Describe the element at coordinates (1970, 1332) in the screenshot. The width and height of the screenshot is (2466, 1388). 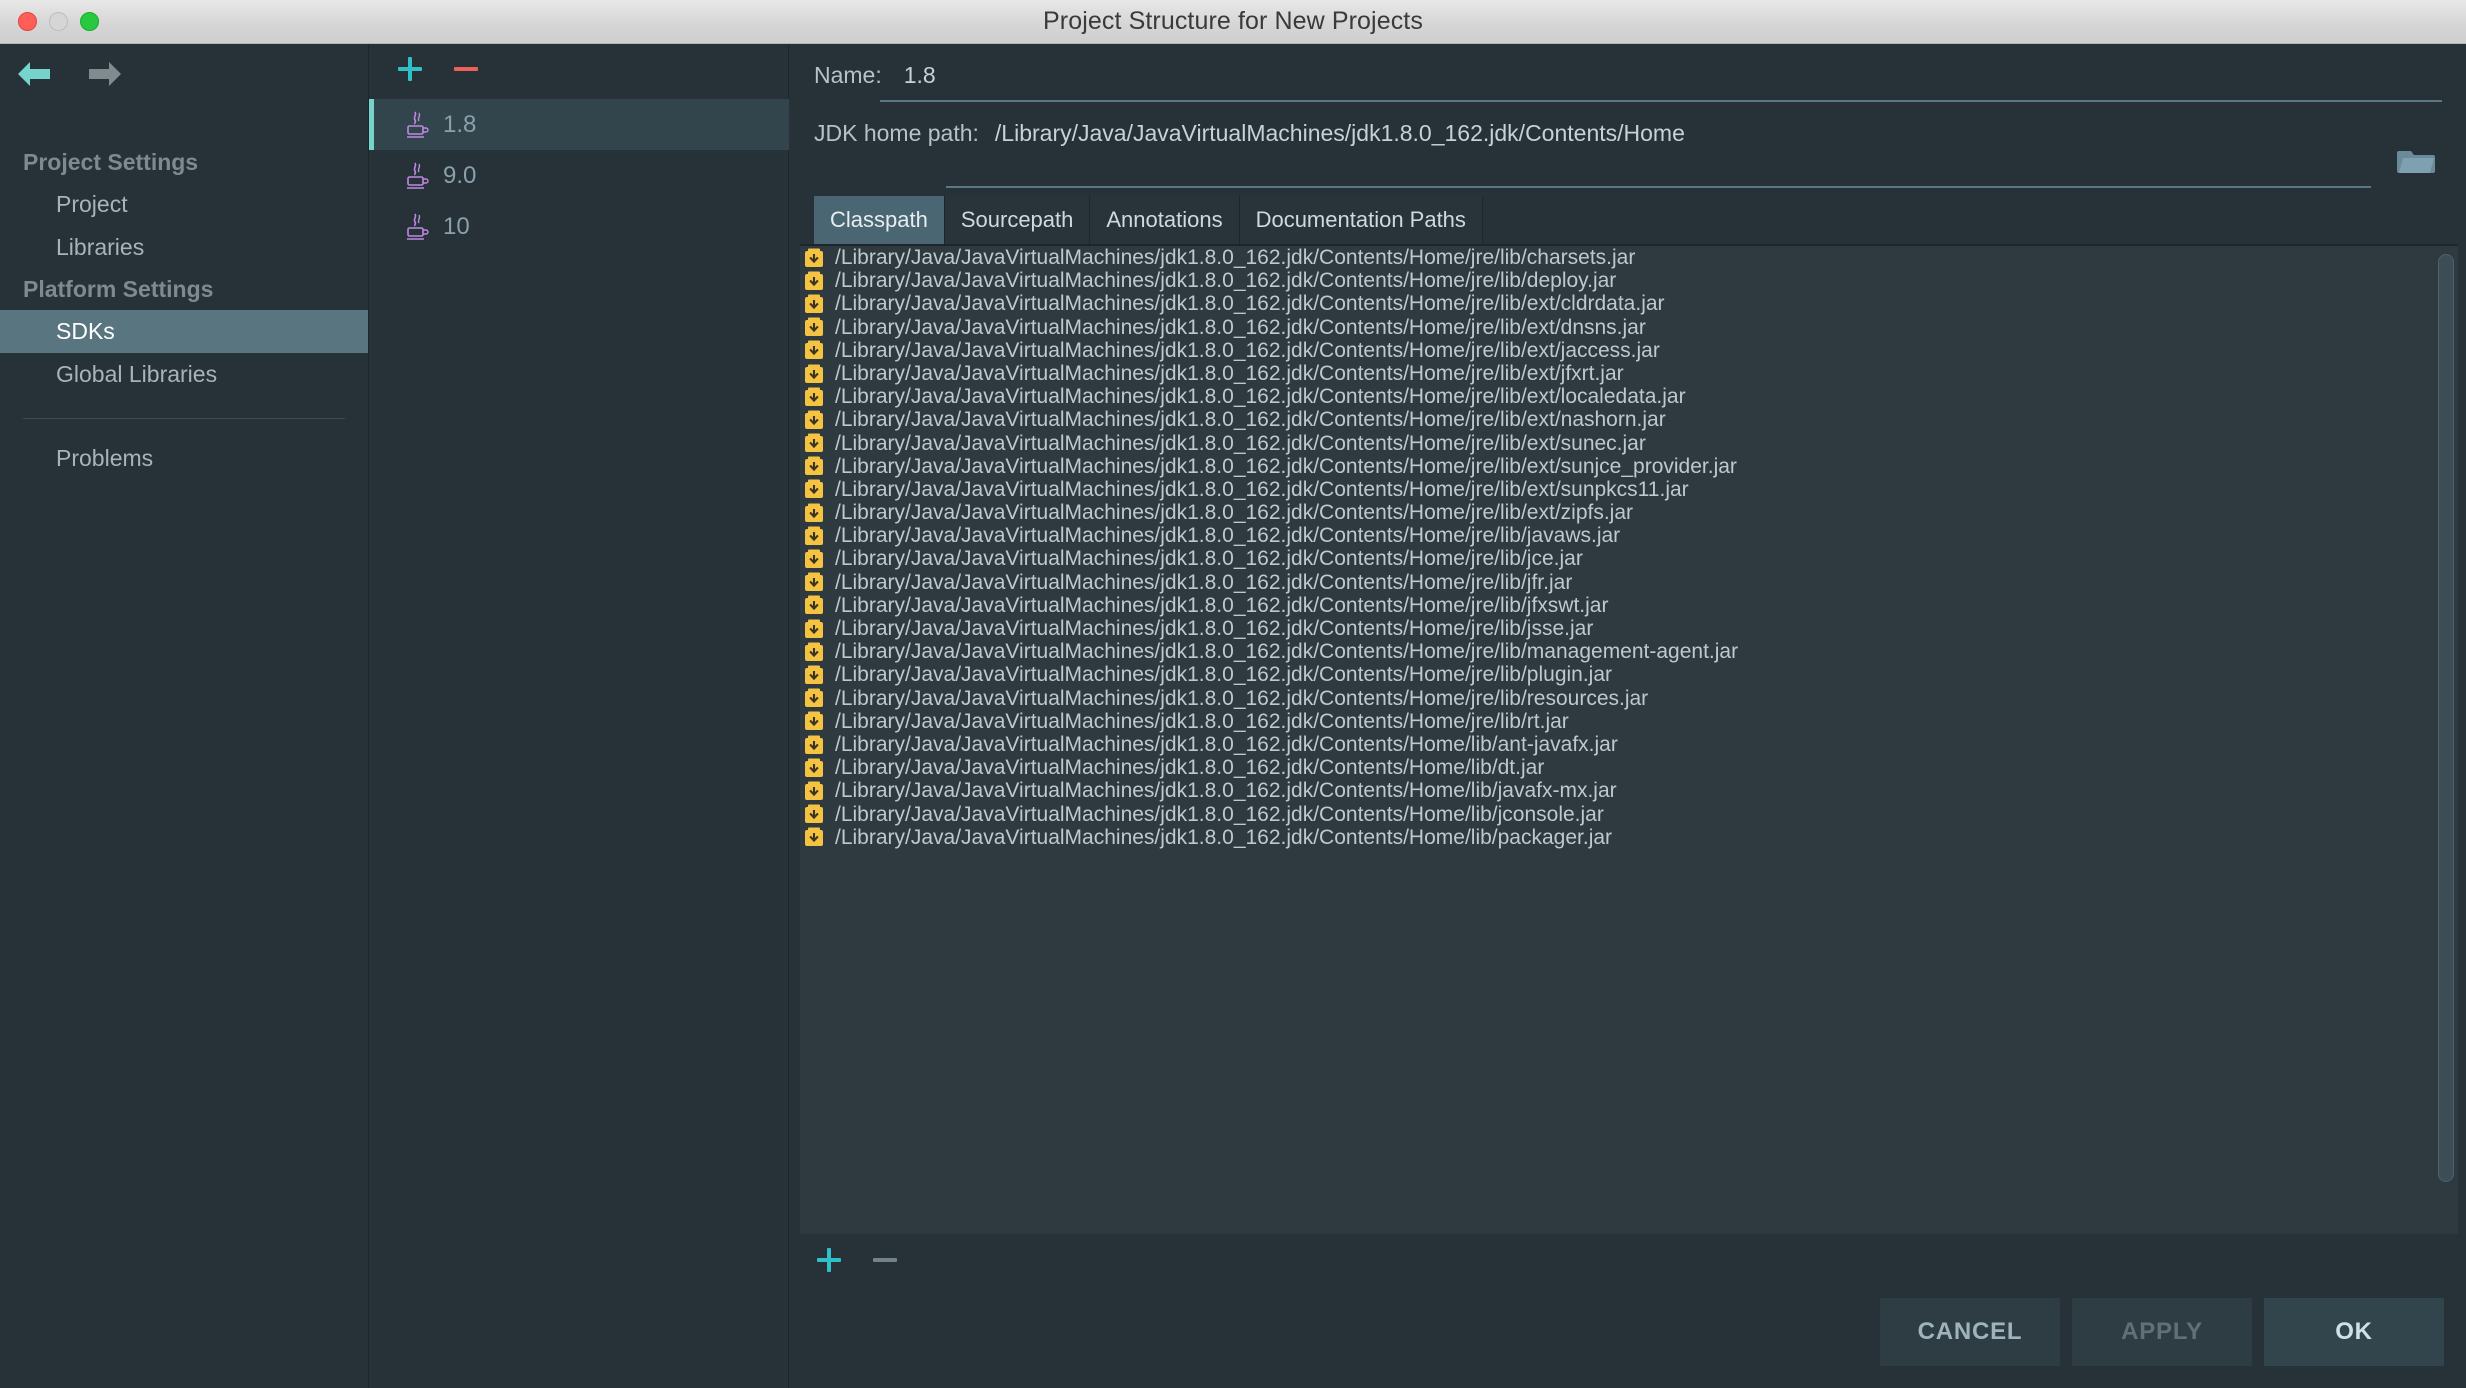
I see `cancel-button: CANCEL` at that location.